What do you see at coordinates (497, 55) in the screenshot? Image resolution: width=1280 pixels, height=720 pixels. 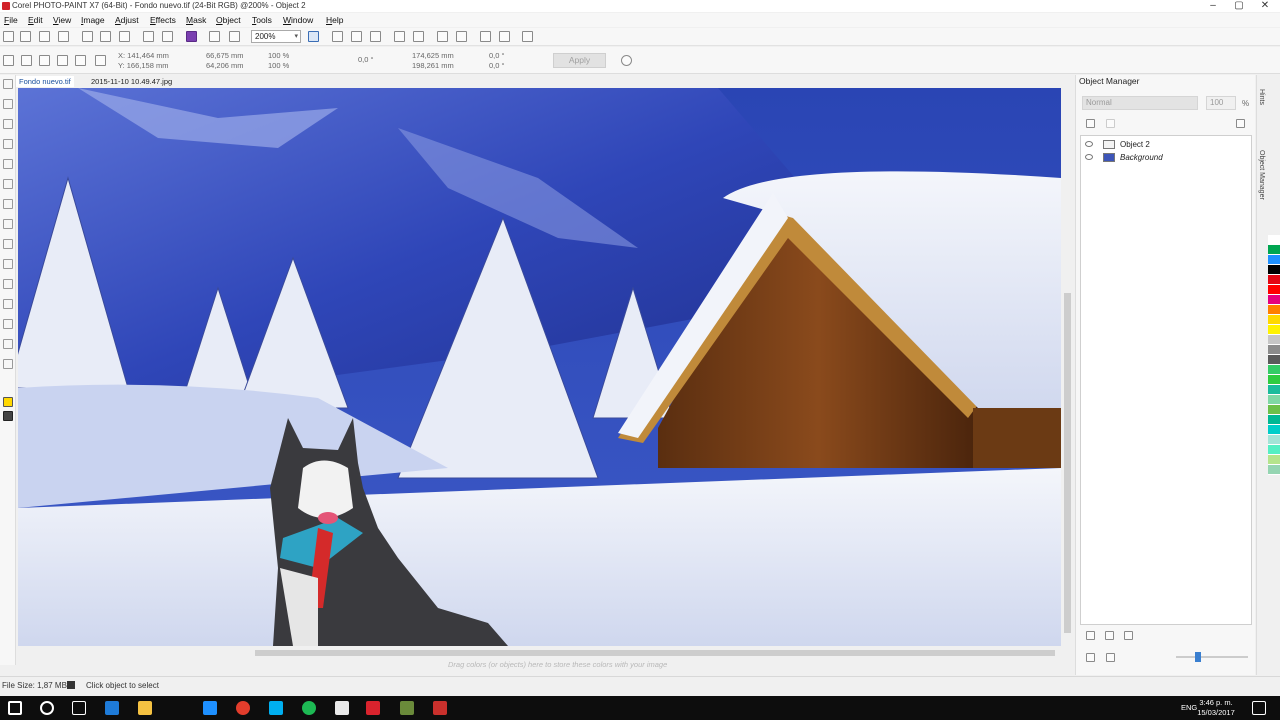 I see `skew-horizontal-field: 0,0 °` at bounding box center [497, 55].